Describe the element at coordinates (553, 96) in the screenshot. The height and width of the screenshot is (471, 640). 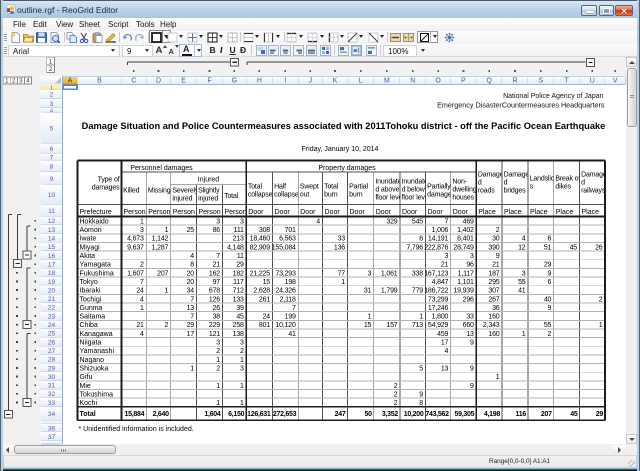
I see `svg-text:National Police Agency of Japa: National Police Agency of Japan` at that location.